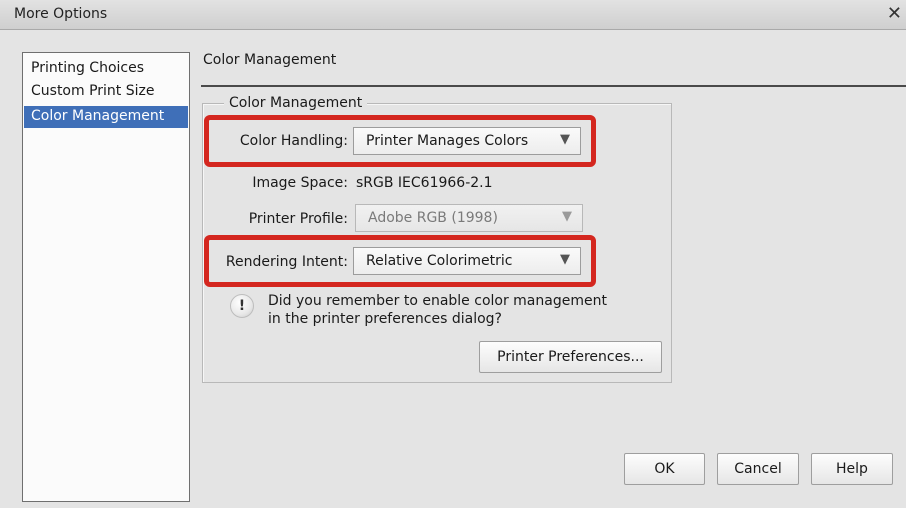 This screenshot has width=906, height=508. Describe the element at coordinates (439, 261) in the screenshot. I see `rendering-intent-value: Relative Colorimetric` at that location.